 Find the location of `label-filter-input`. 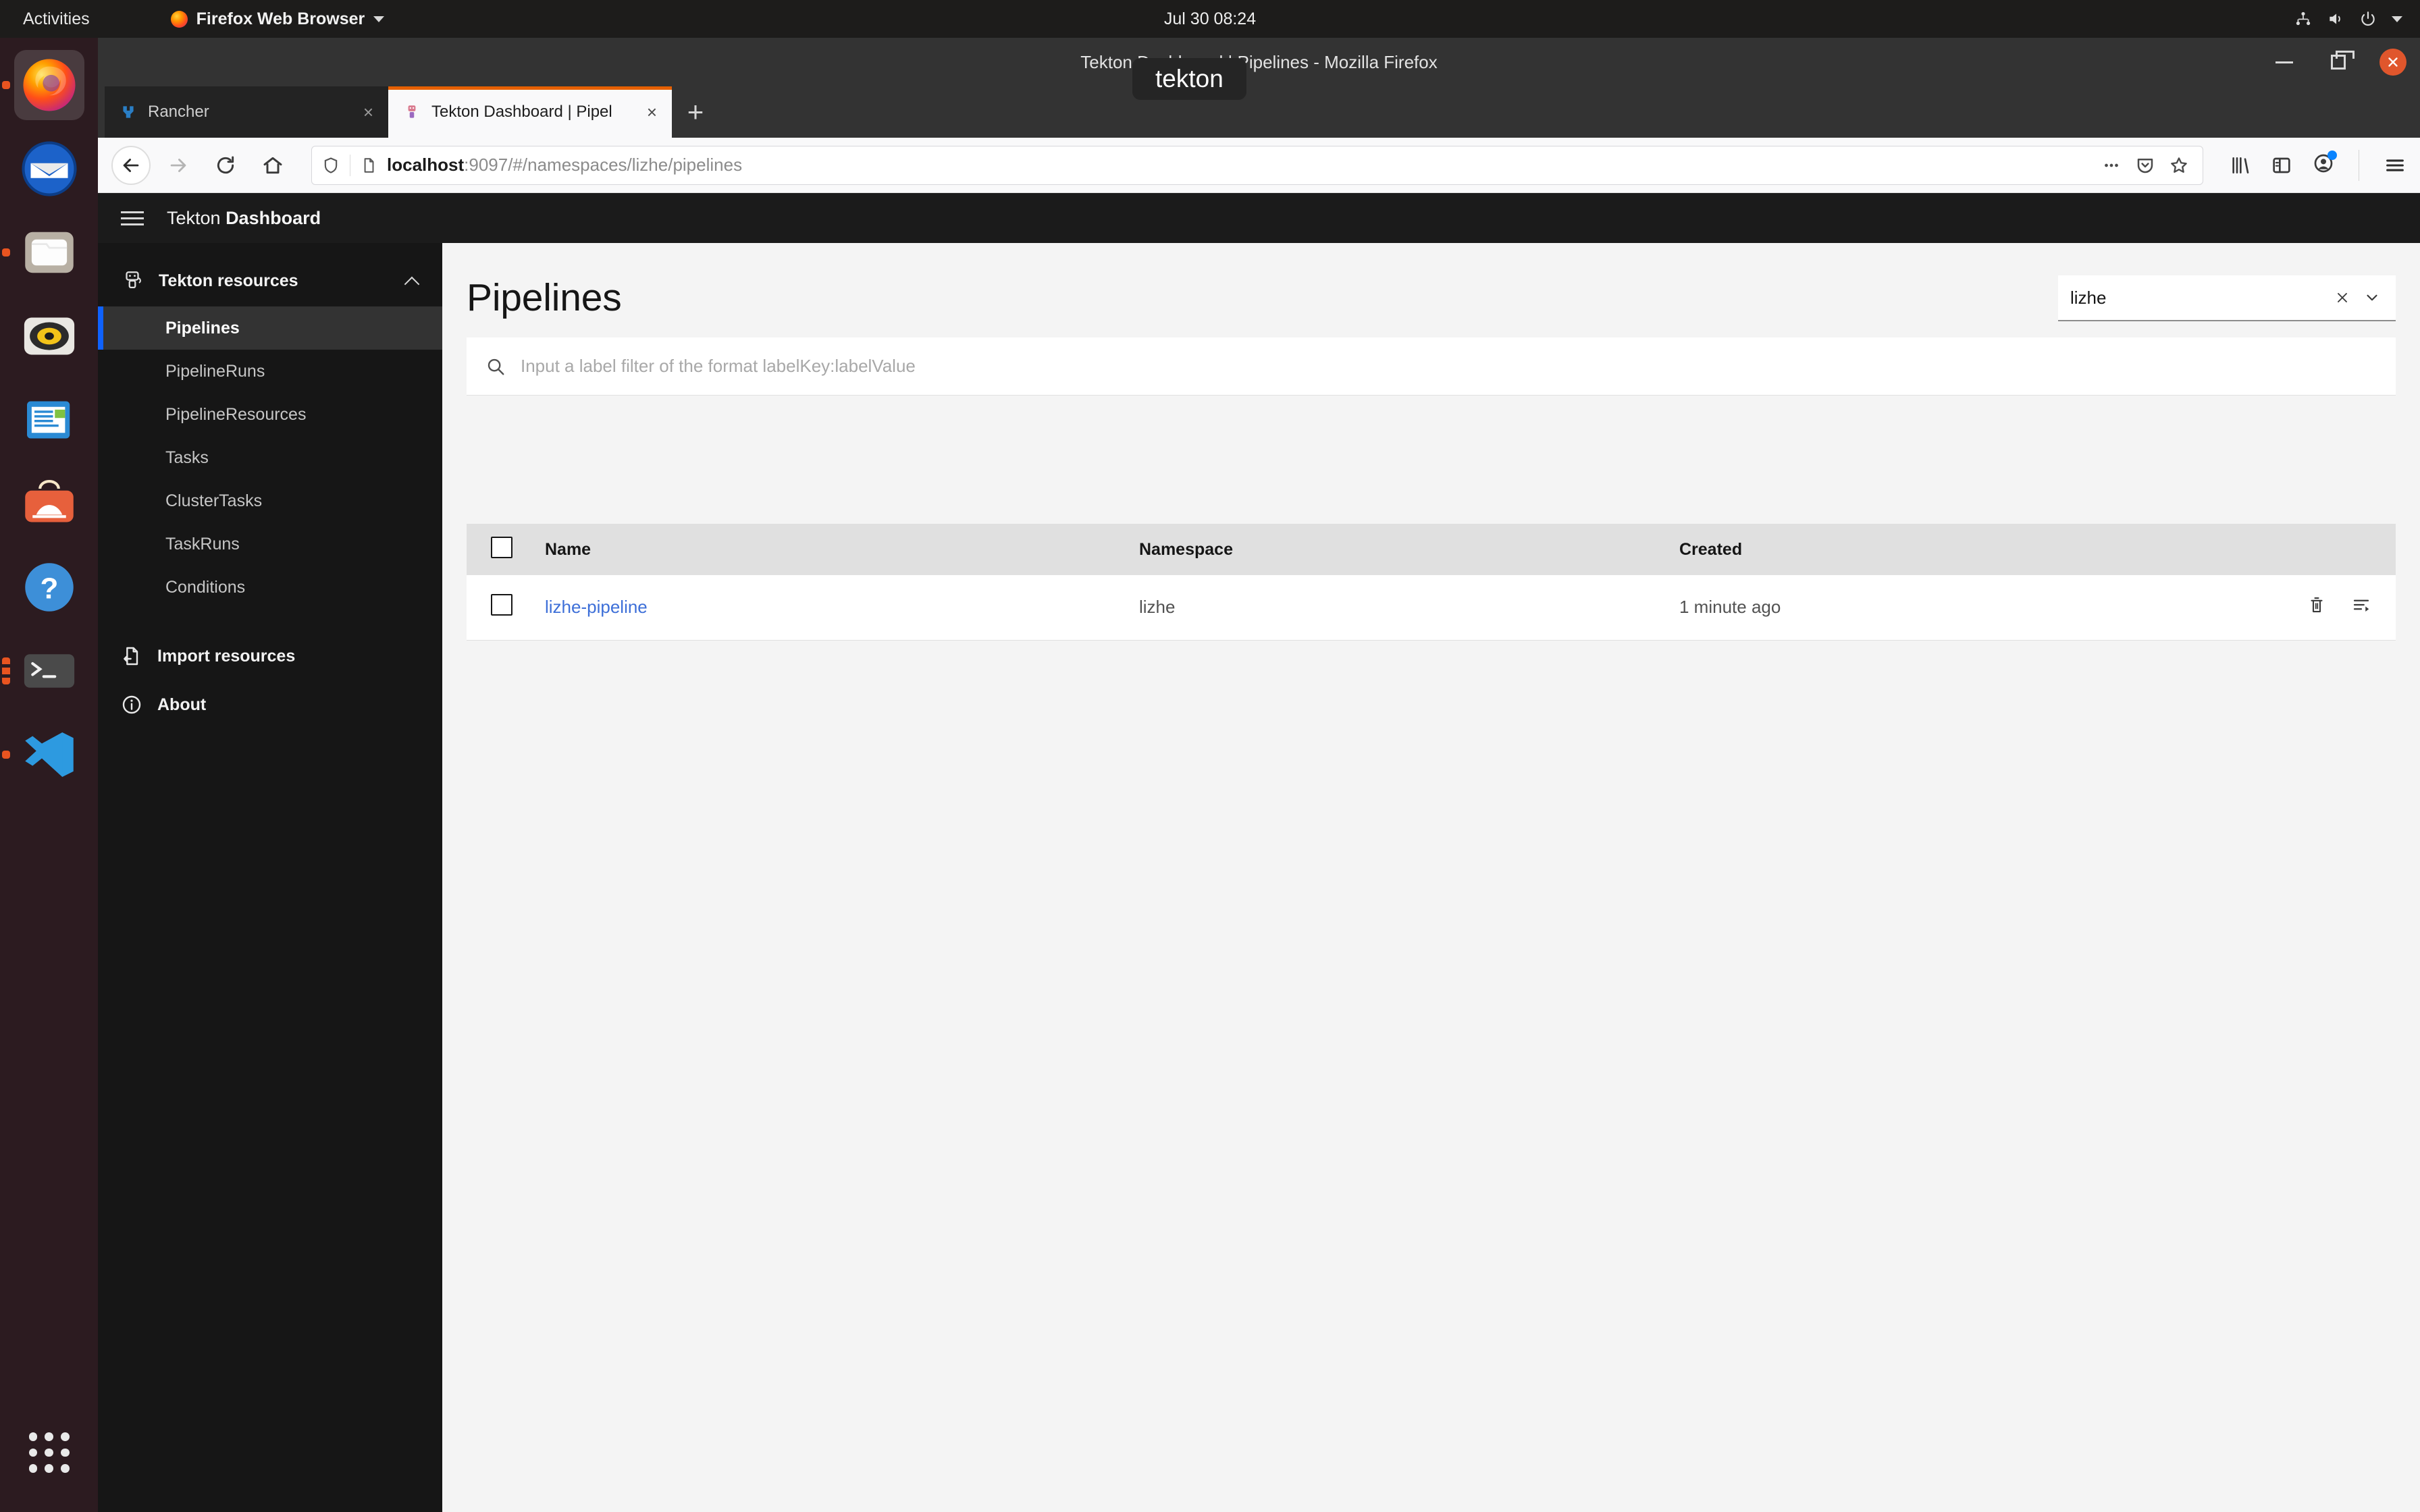

label-filter-input is located at coordinates (1449, 366).